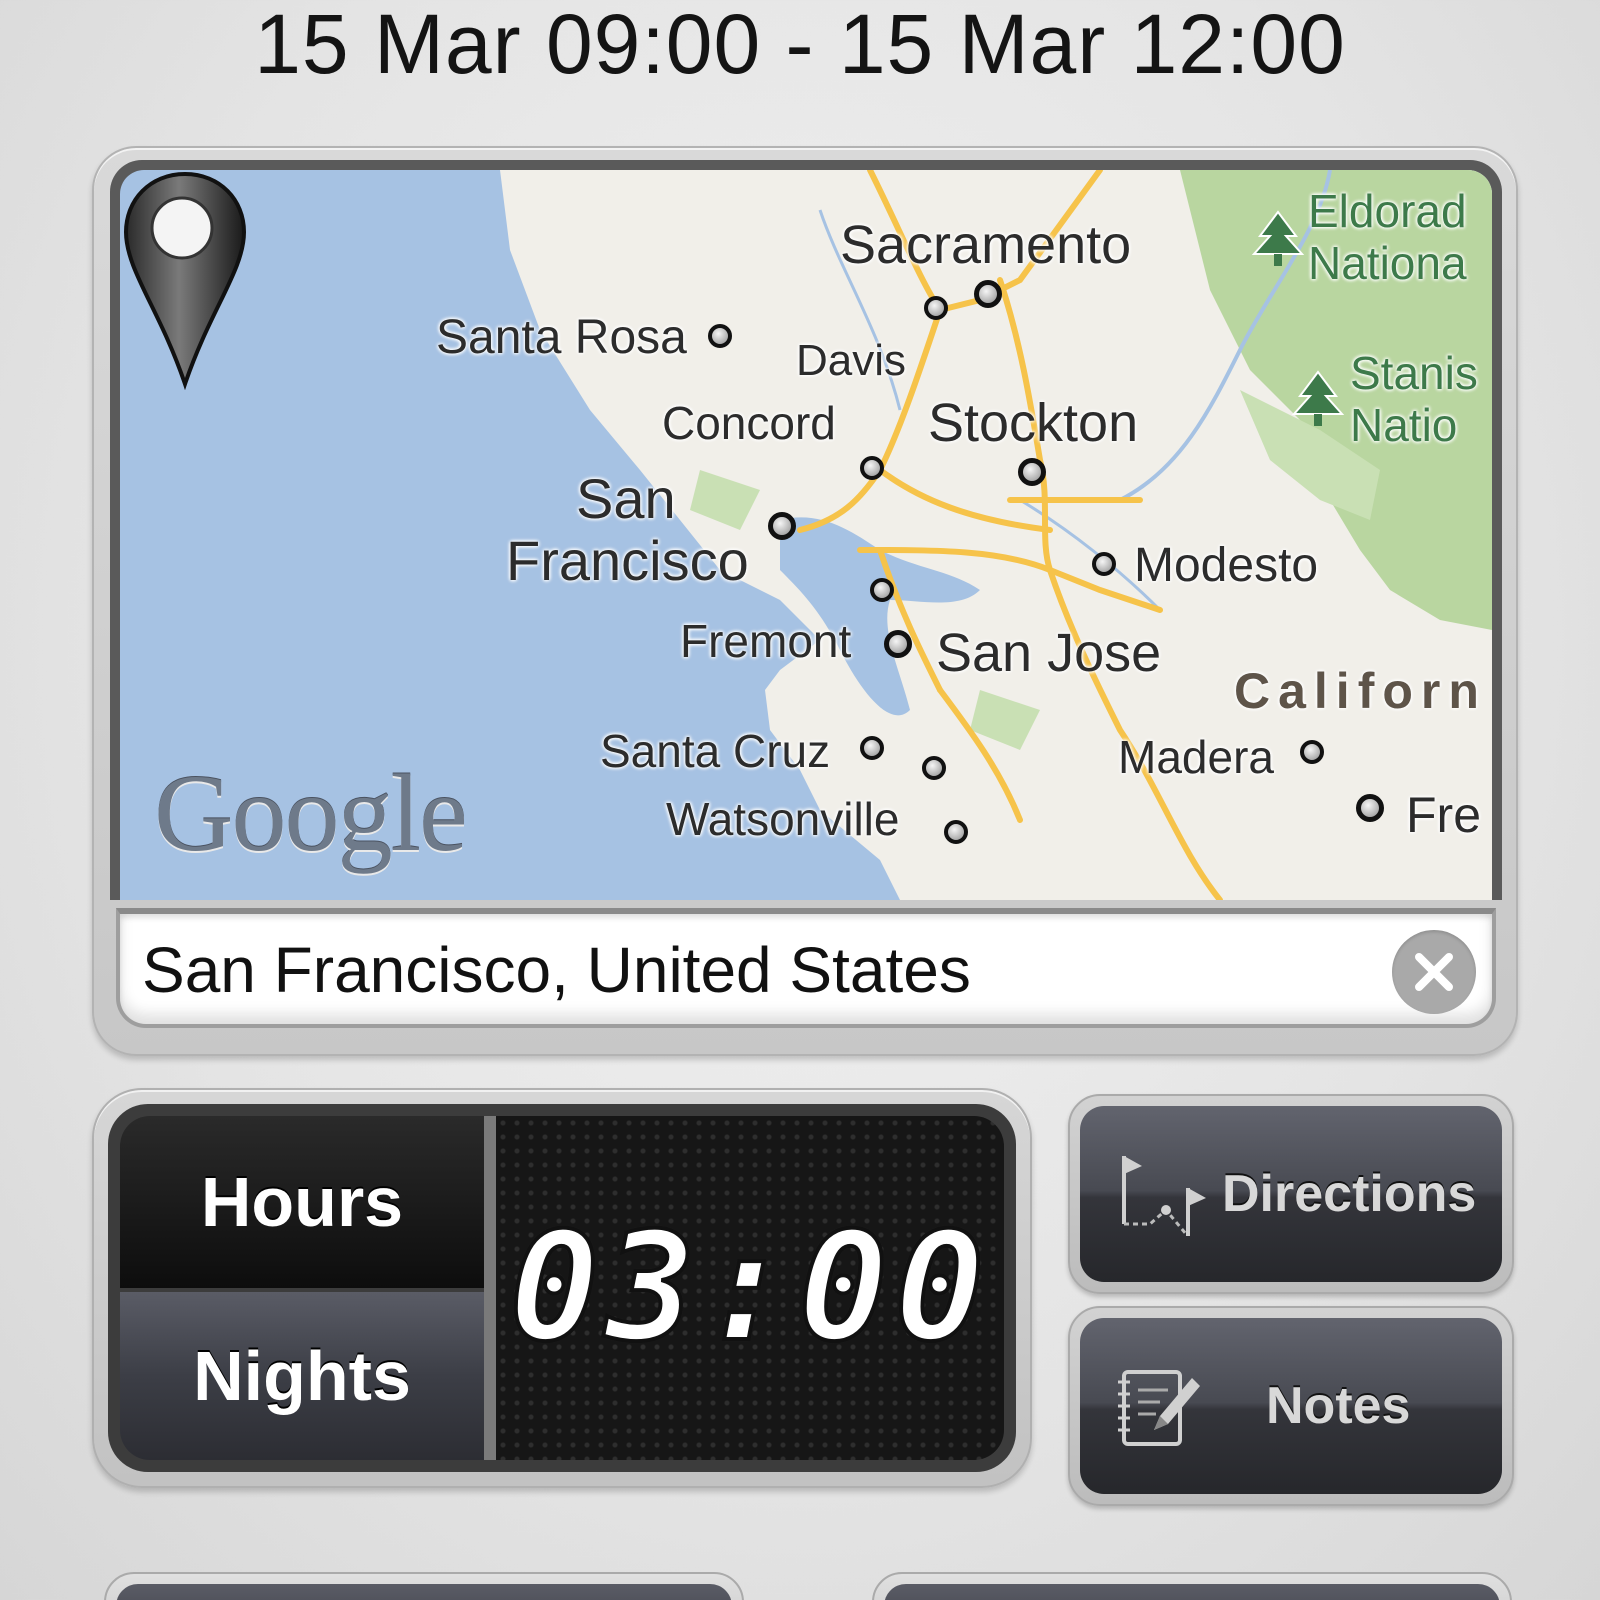 This screenshot has width=1600, height=1600. Describe the element at coordinates (715, 751) in the screenshot. I see `city-label: Santa Cruz` at that location.